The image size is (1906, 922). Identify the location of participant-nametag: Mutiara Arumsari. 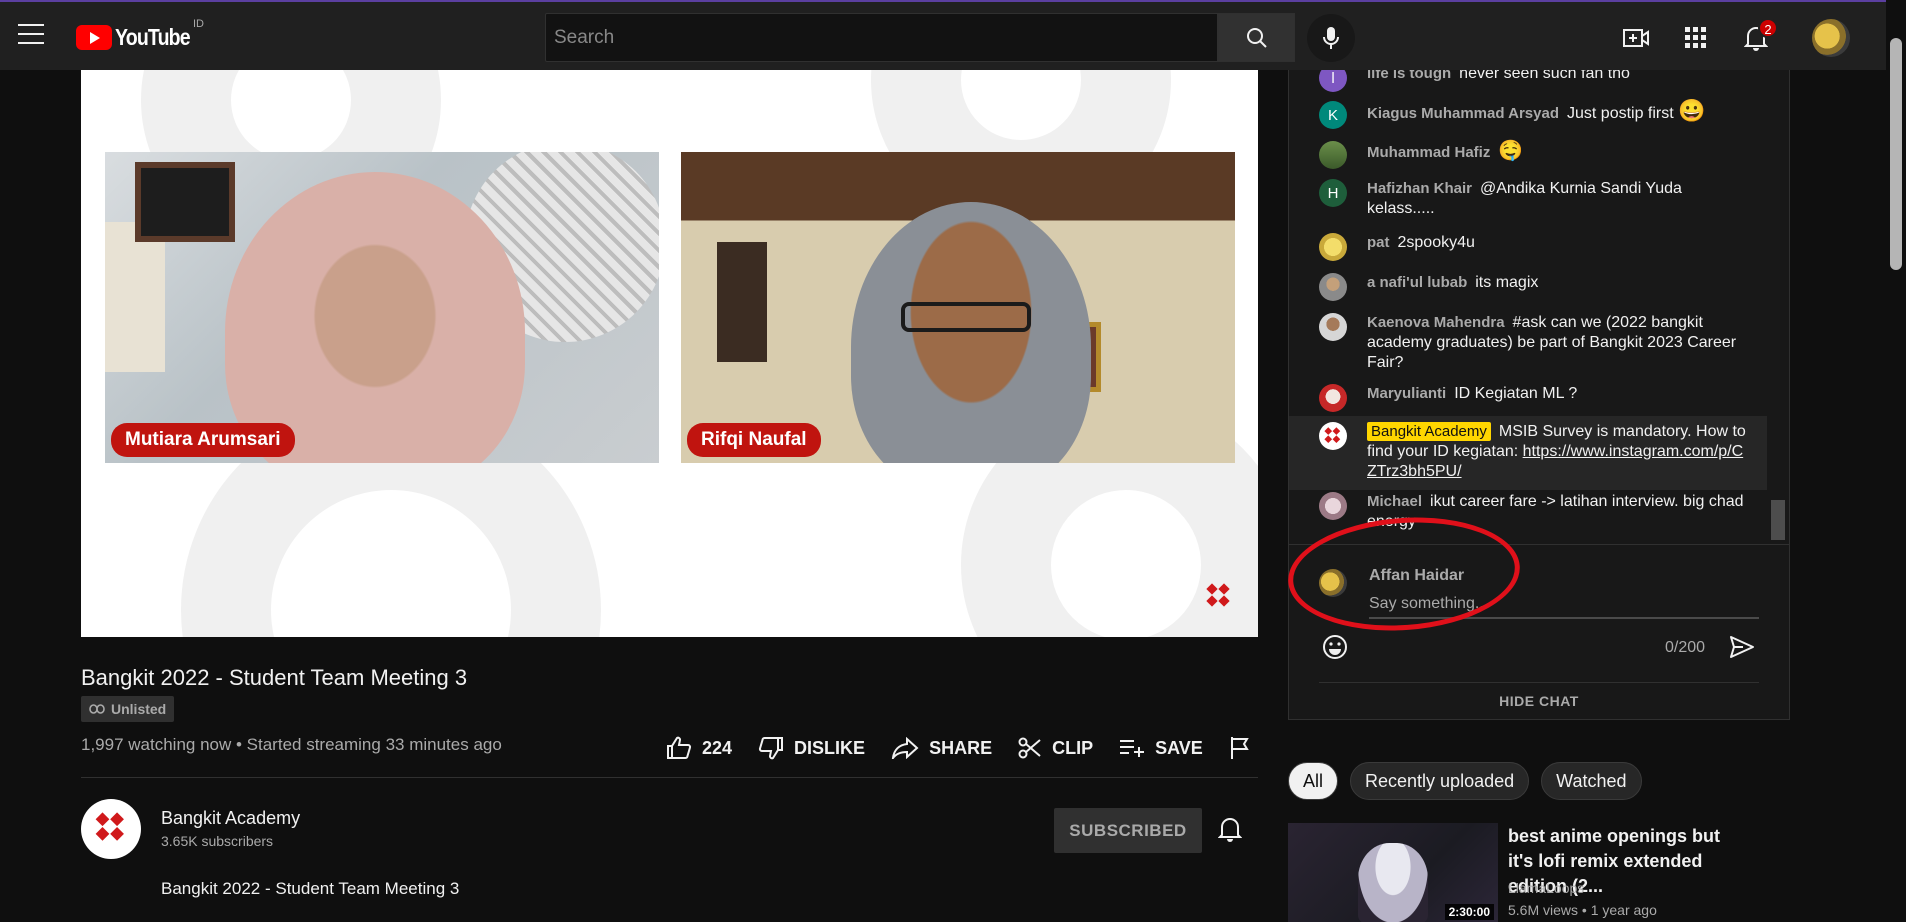
(203, 440).